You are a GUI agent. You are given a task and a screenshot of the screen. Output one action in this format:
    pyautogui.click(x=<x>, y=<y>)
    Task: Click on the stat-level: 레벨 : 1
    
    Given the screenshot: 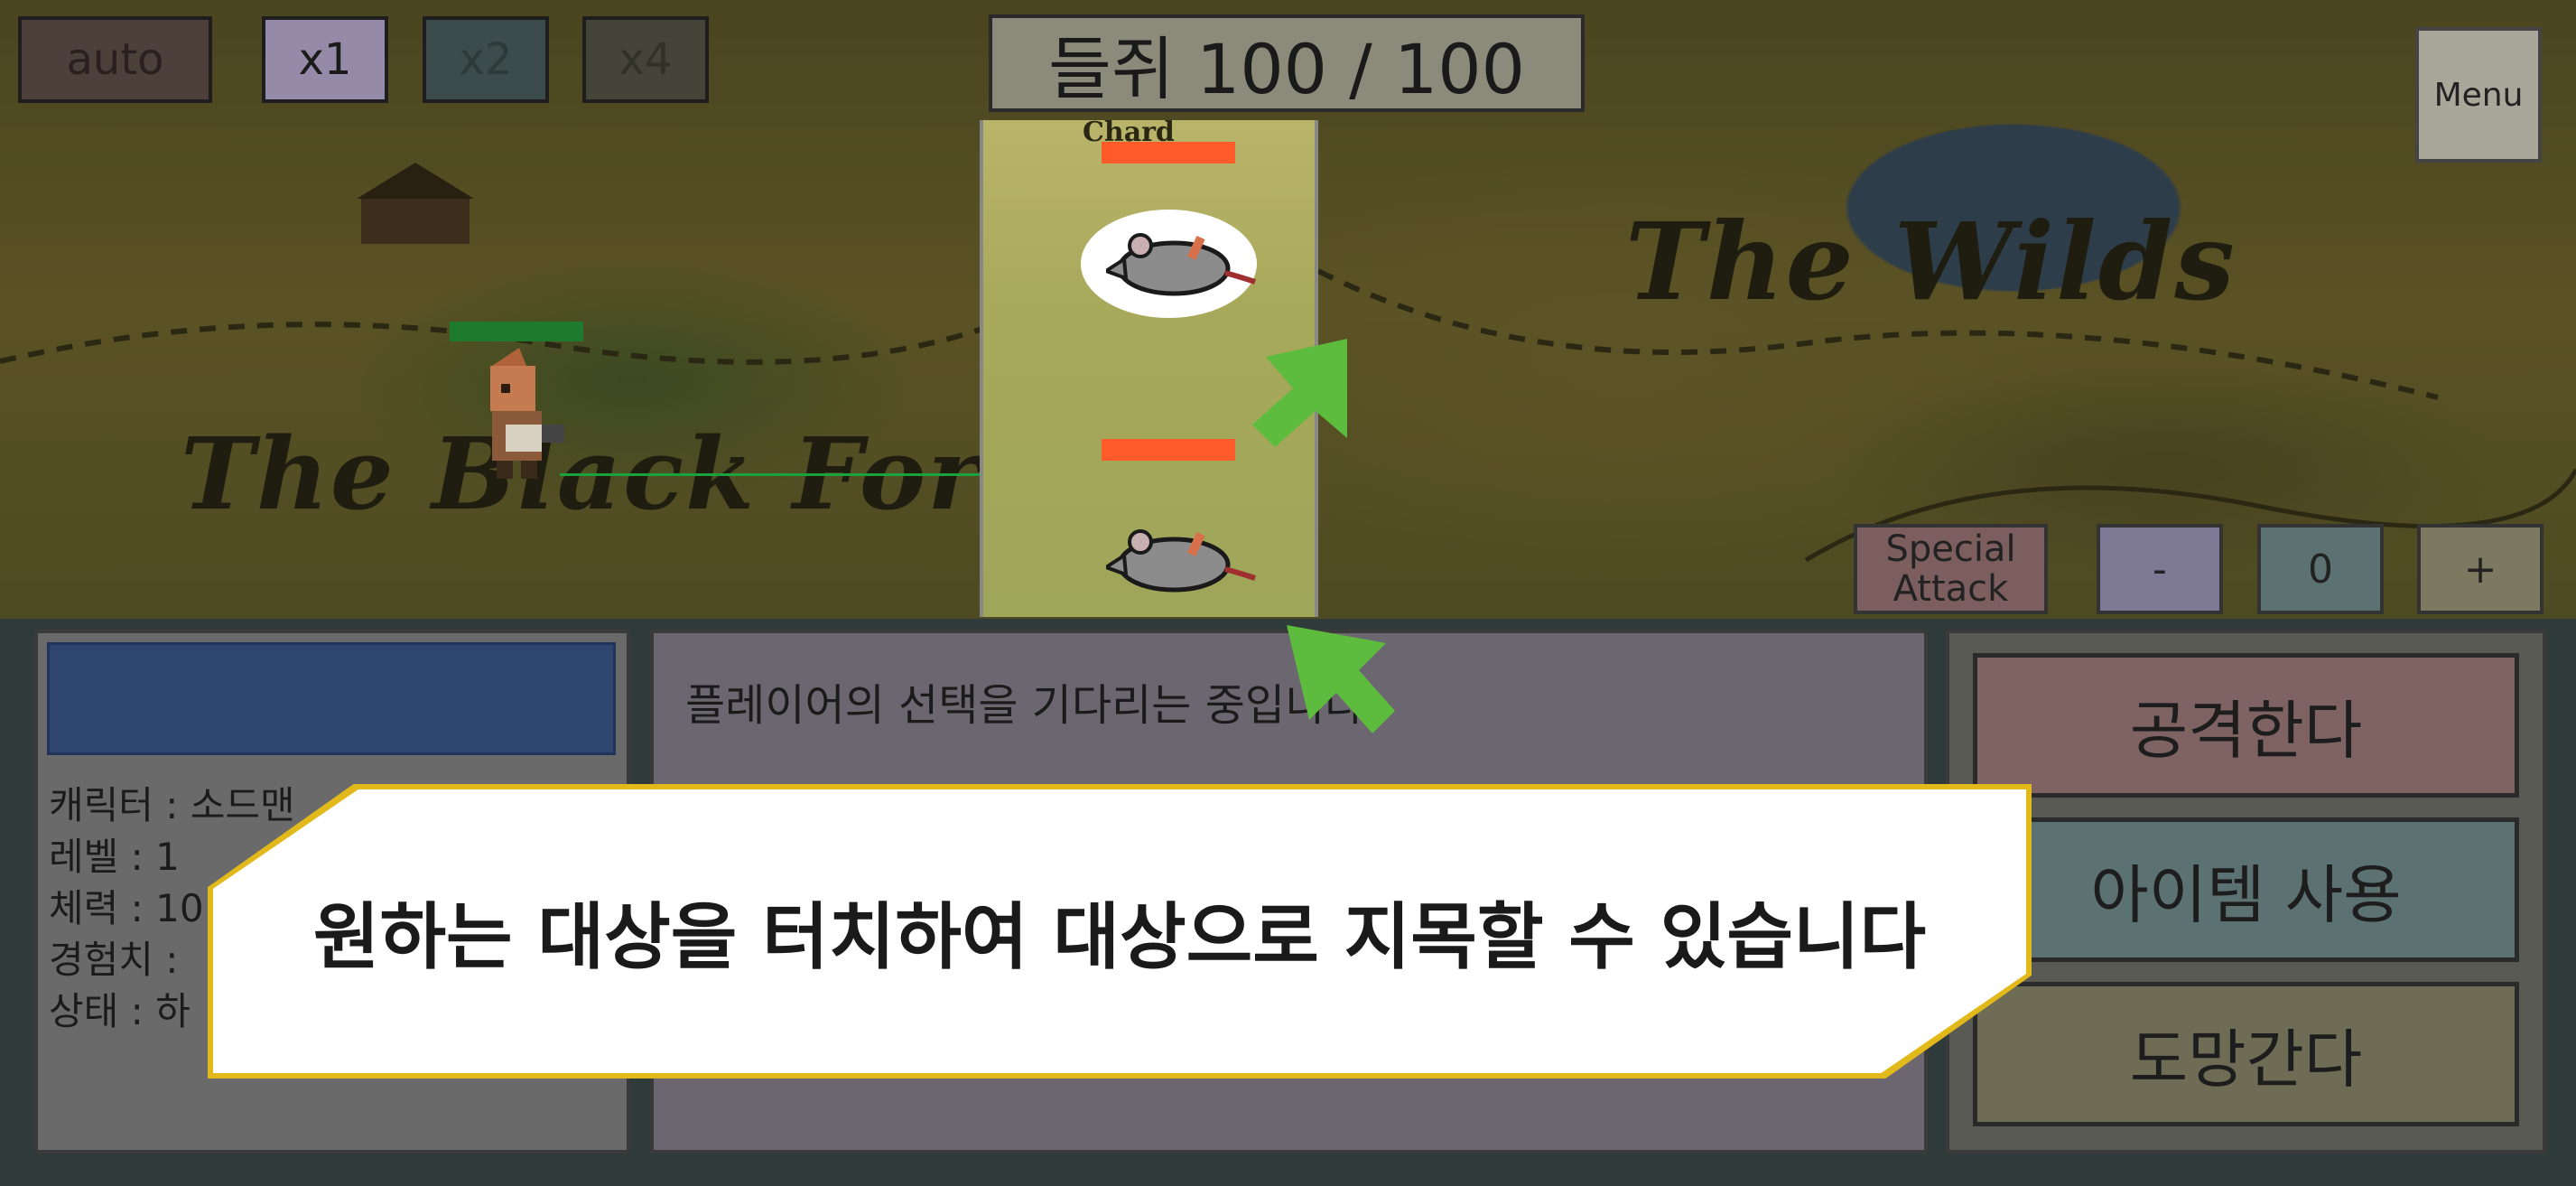 What is the action you would take?
    pyautogui.click(x=114, y=857)
    